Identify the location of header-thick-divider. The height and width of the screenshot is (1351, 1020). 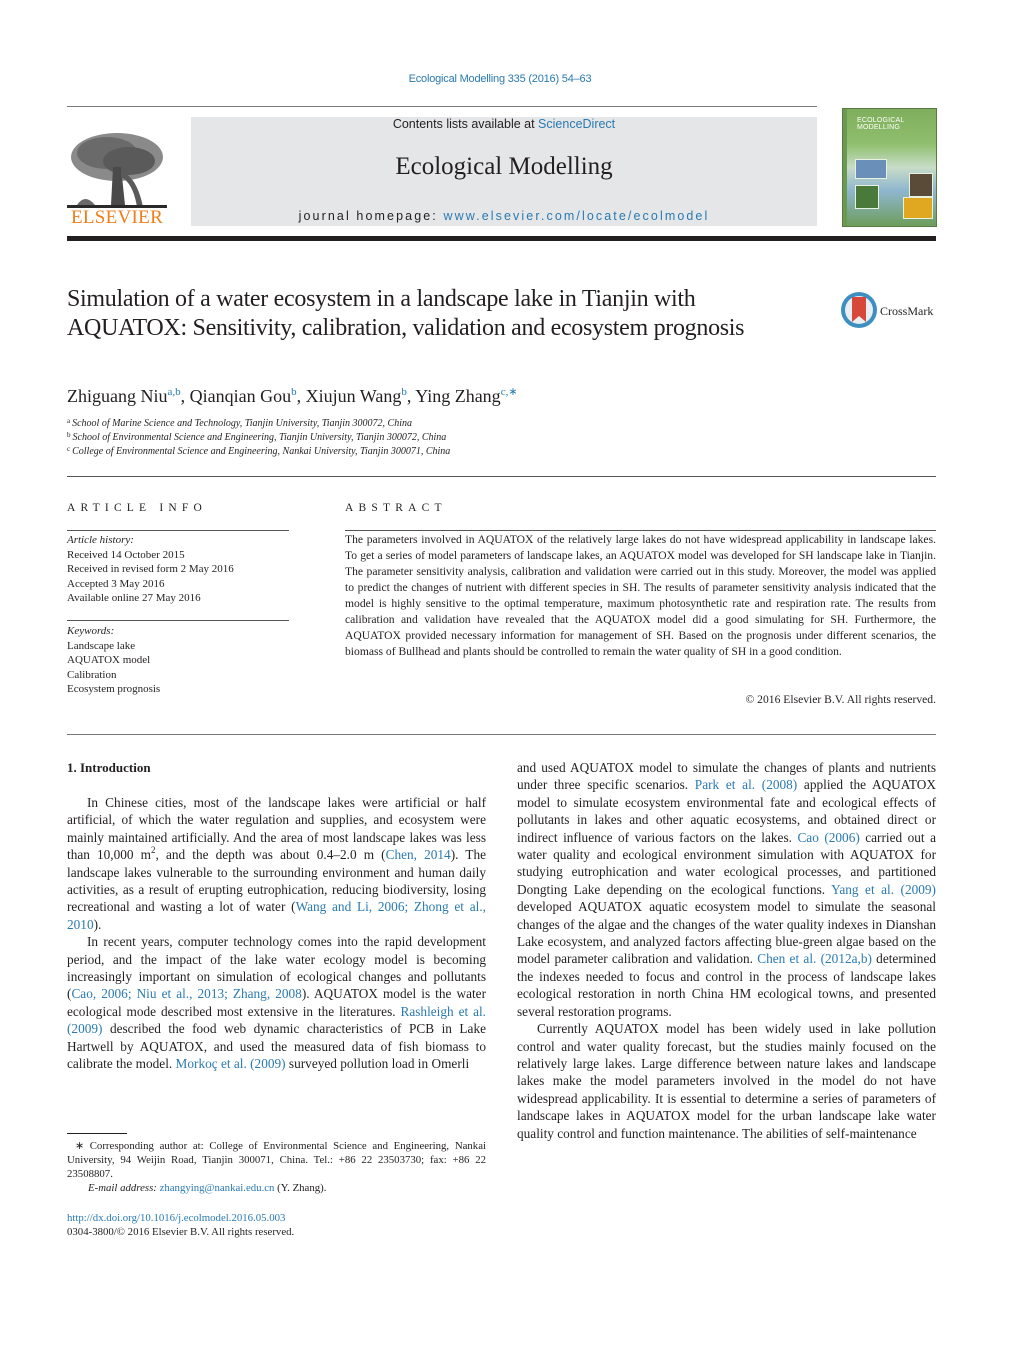
(501, 238).